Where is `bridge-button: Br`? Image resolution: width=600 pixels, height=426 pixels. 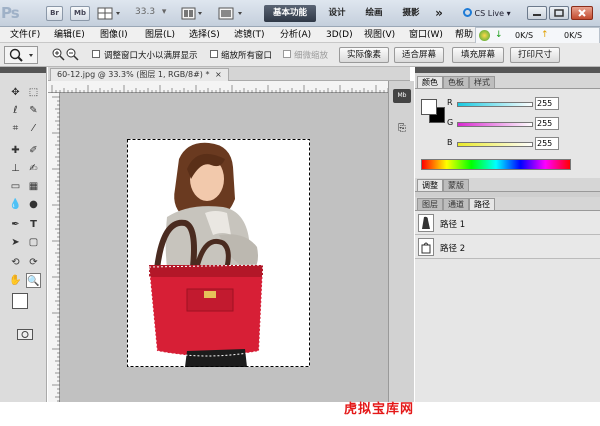 bridge-button: Br is located at coordinates (54, 13).